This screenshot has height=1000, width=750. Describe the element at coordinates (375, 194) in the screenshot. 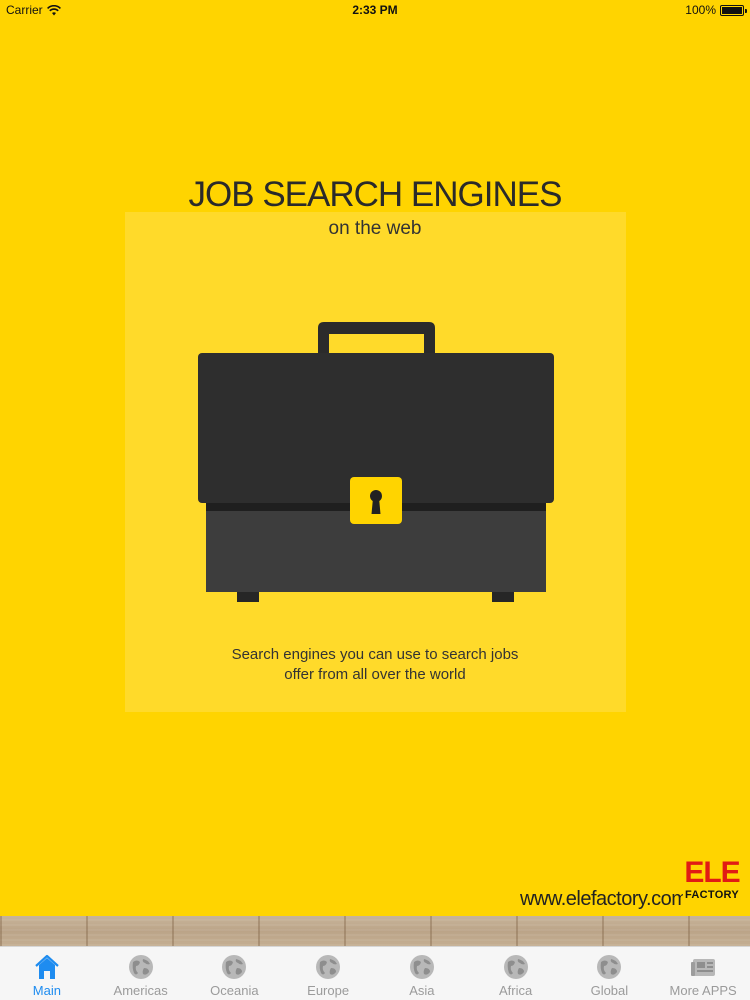

I see `page-title: JOB SEARCH ENGINES` at that location.